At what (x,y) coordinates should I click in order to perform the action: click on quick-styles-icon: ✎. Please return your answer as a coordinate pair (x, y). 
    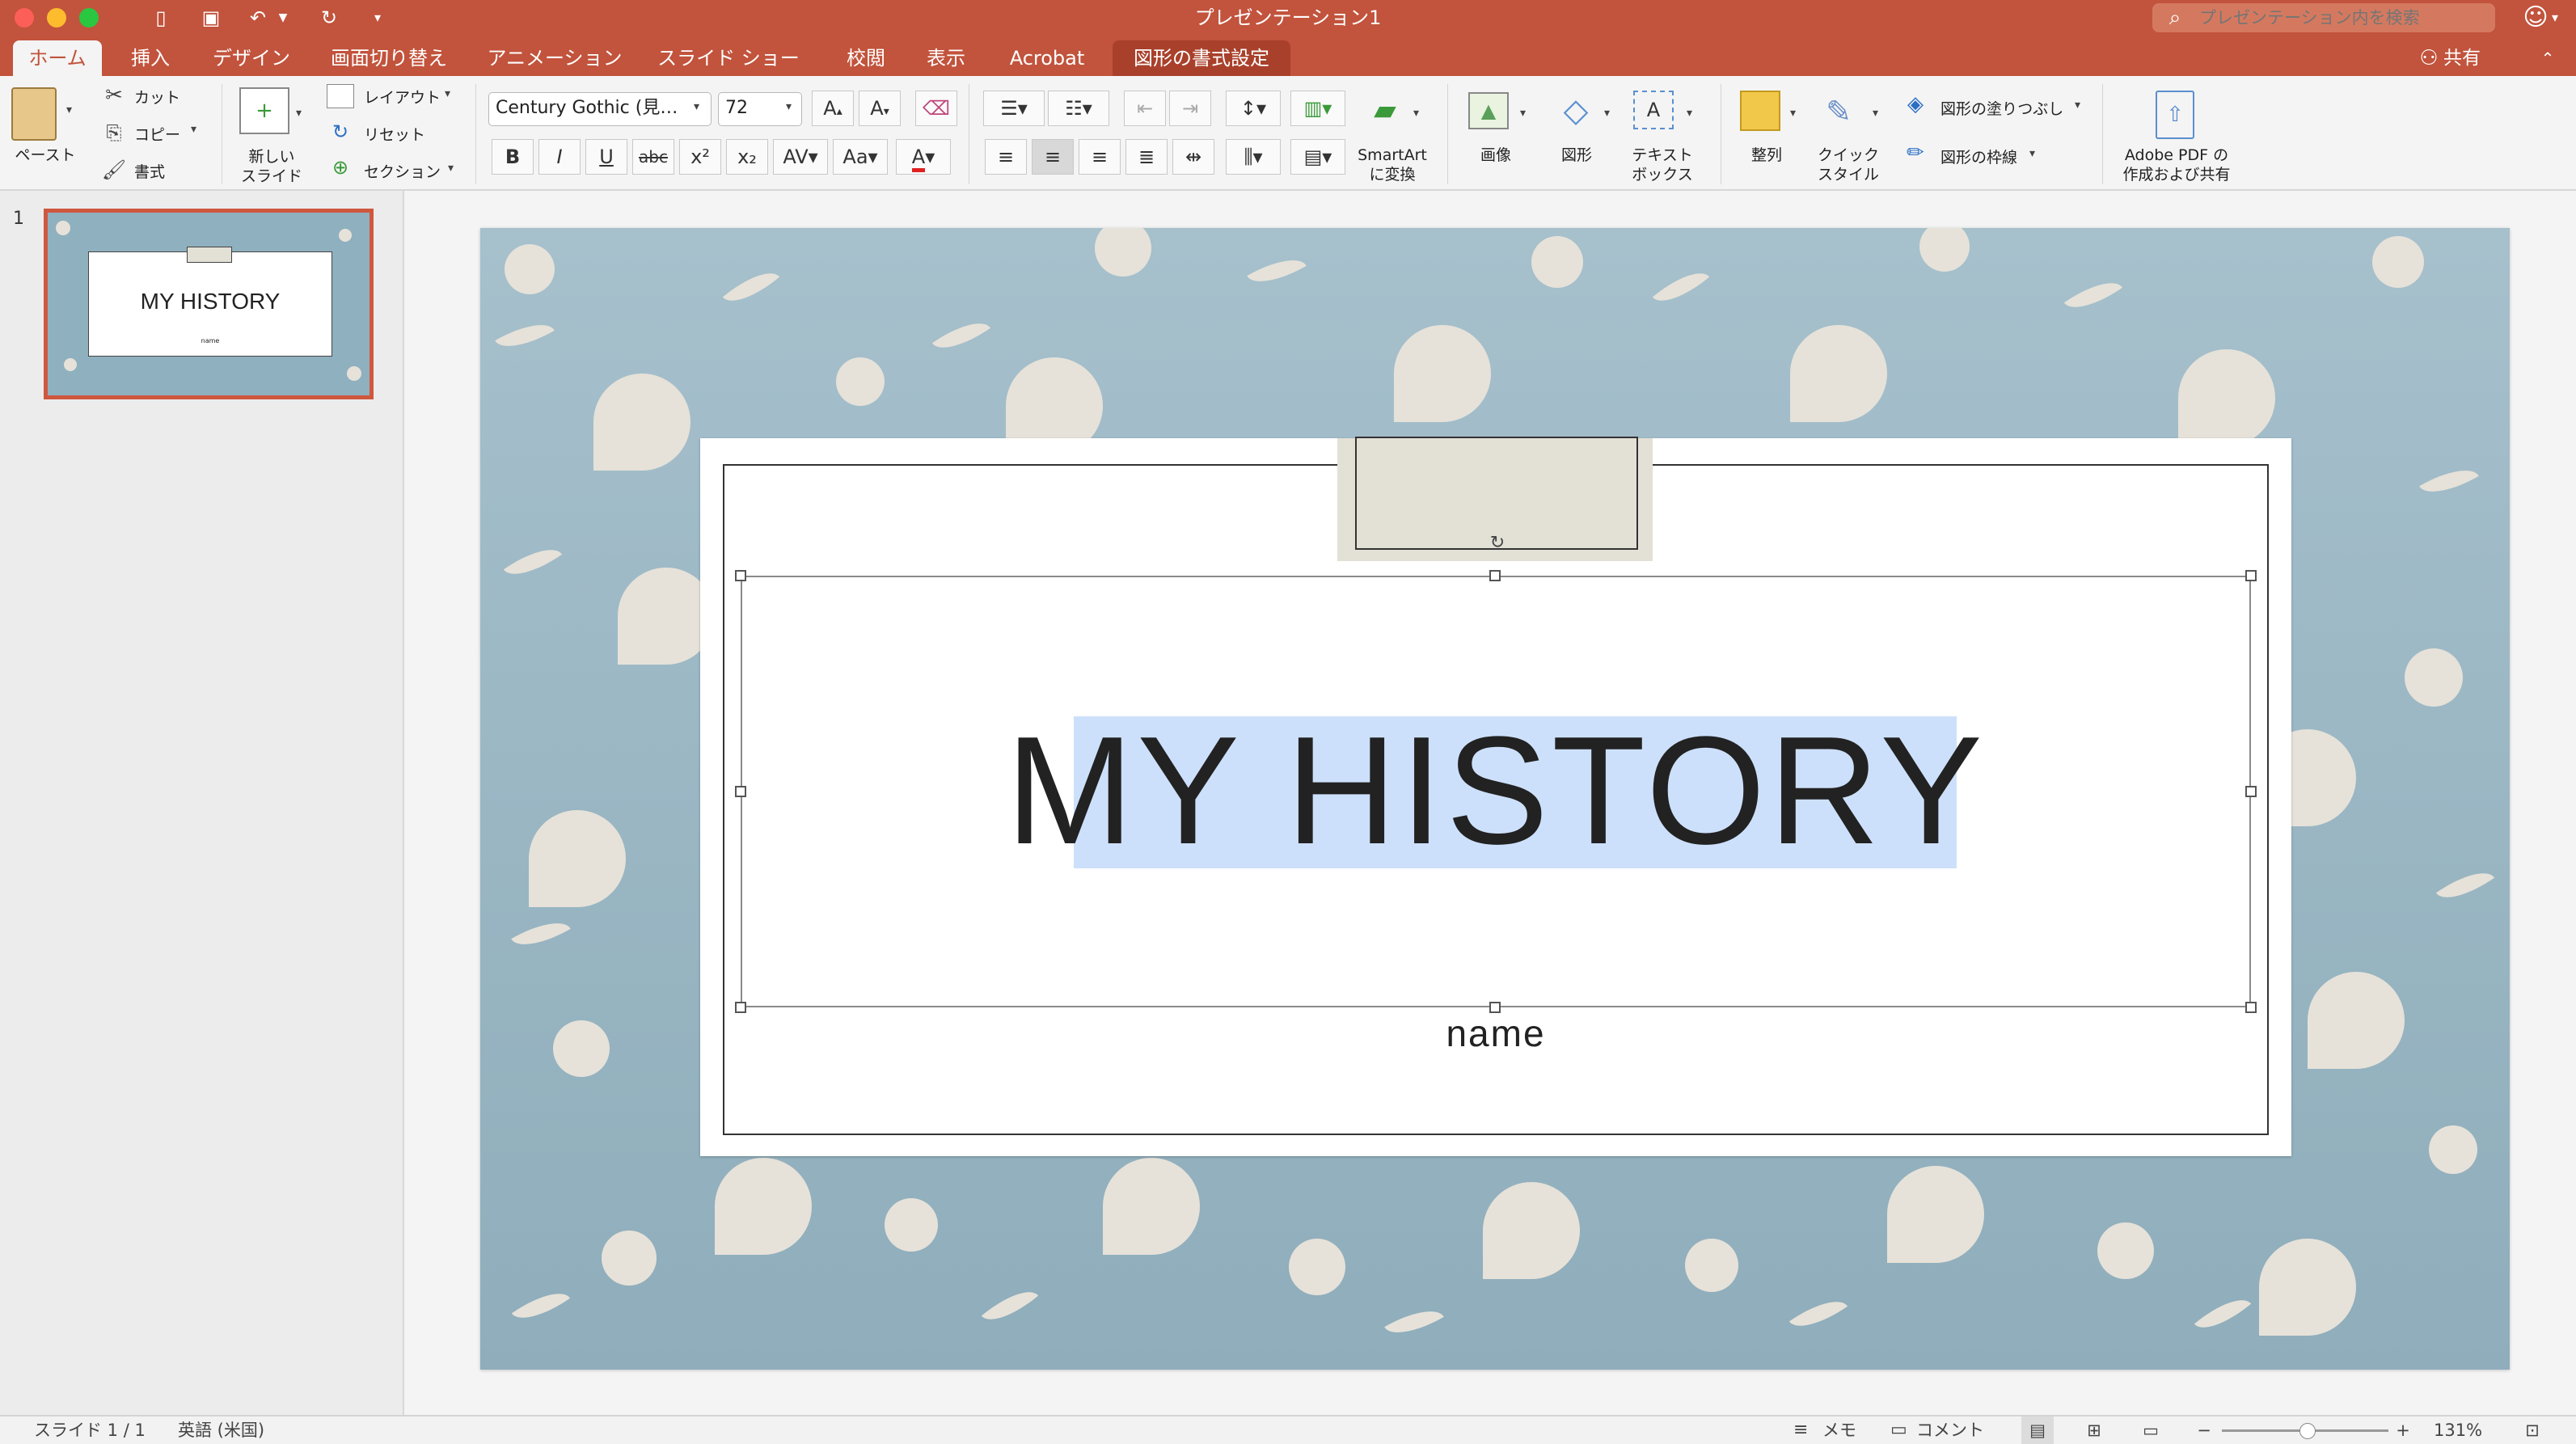
    Looking at the image, I should click on (1838, 112).